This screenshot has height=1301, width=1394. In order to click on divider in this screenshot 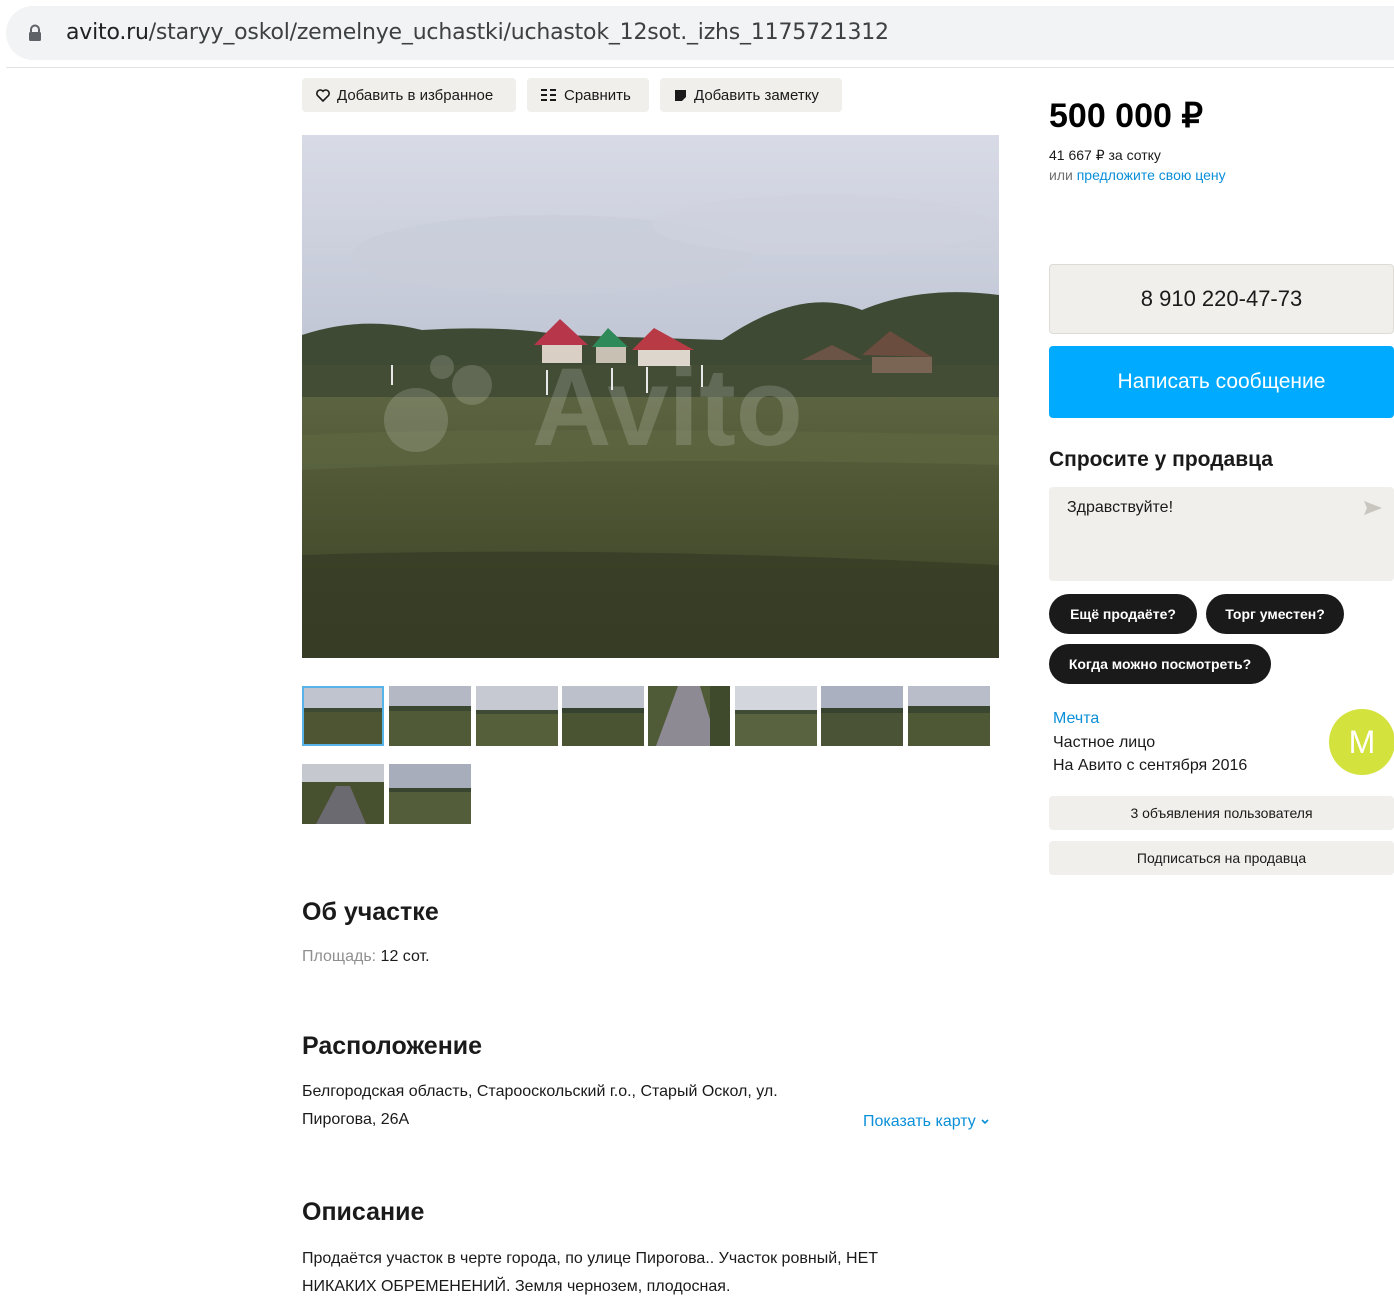, I will do `click(700, 67)`.